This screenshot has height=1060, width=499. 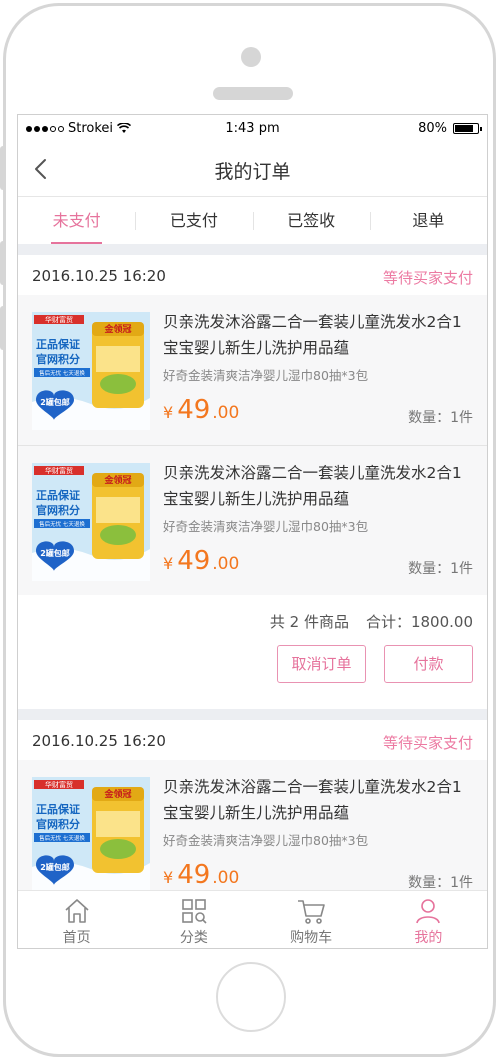 I want to click on bottom-tab-bar: 首页 分类 购物车 我的, so click(x=252, y=919).